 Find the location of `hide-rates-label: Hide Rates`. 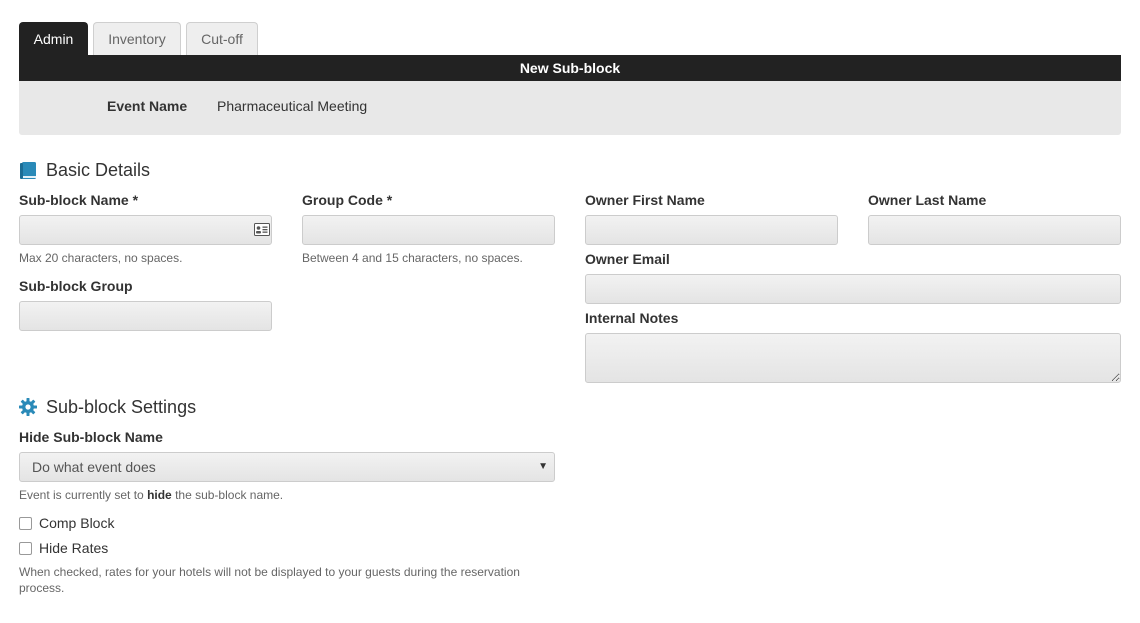

hide-rates-label: Hide Rates is located at coordinates (73, 548).